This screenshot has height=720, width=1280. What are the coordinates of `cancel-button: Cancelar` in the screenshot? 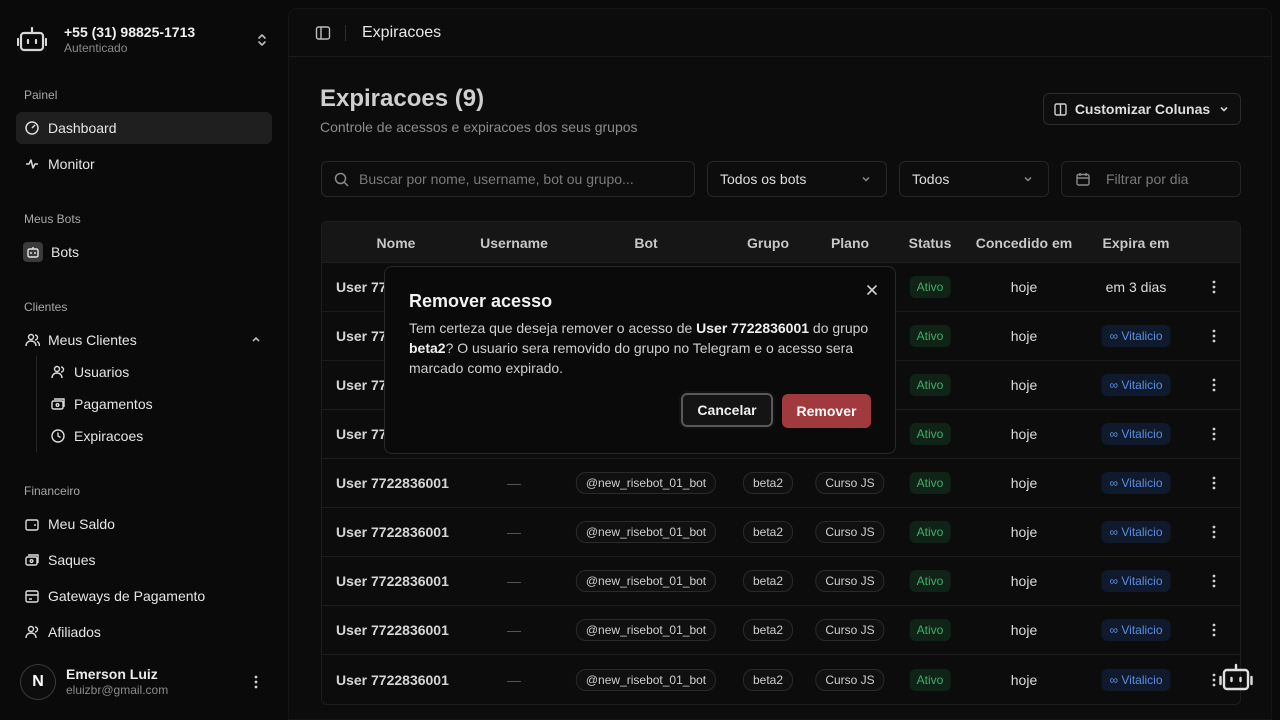 It's located at (727, 410).